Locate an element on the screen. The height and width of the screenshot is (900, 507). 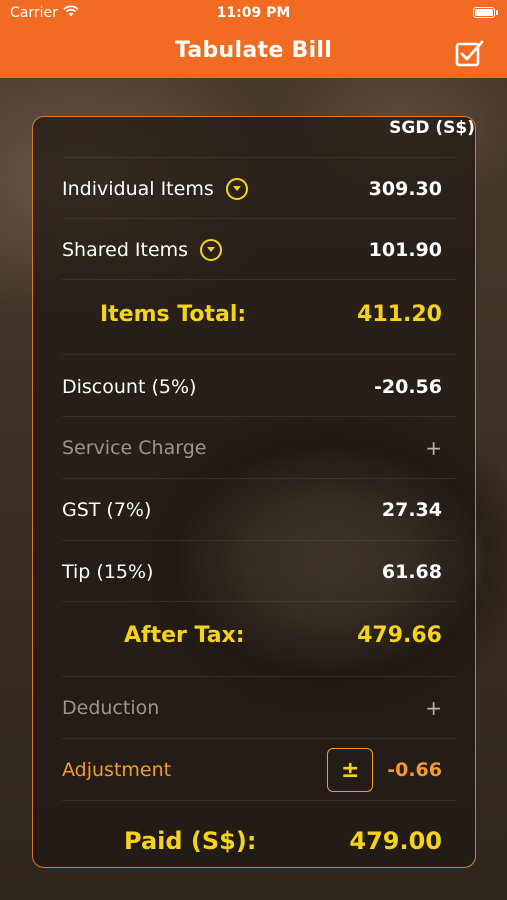
service-charge-label: Service Charge is located at coordinates (134, 448).